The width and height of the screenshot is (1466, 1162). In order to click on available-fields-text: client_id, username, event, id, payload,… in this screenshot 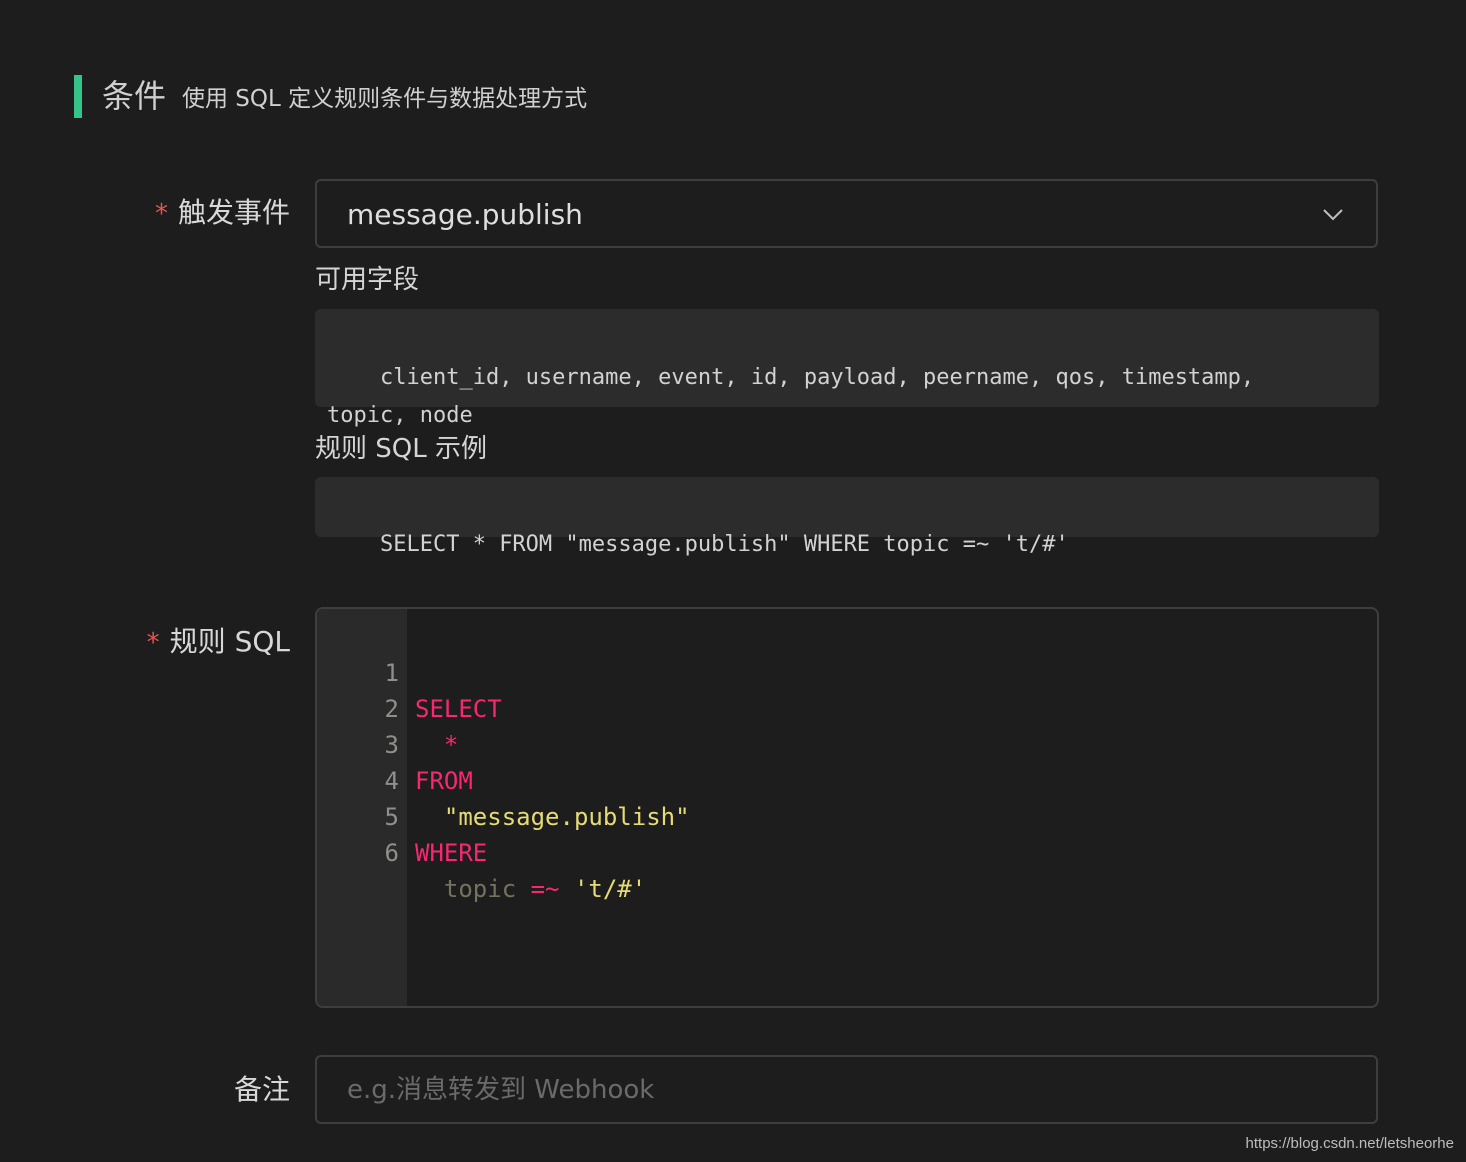, I will do `click(797, 396)`.